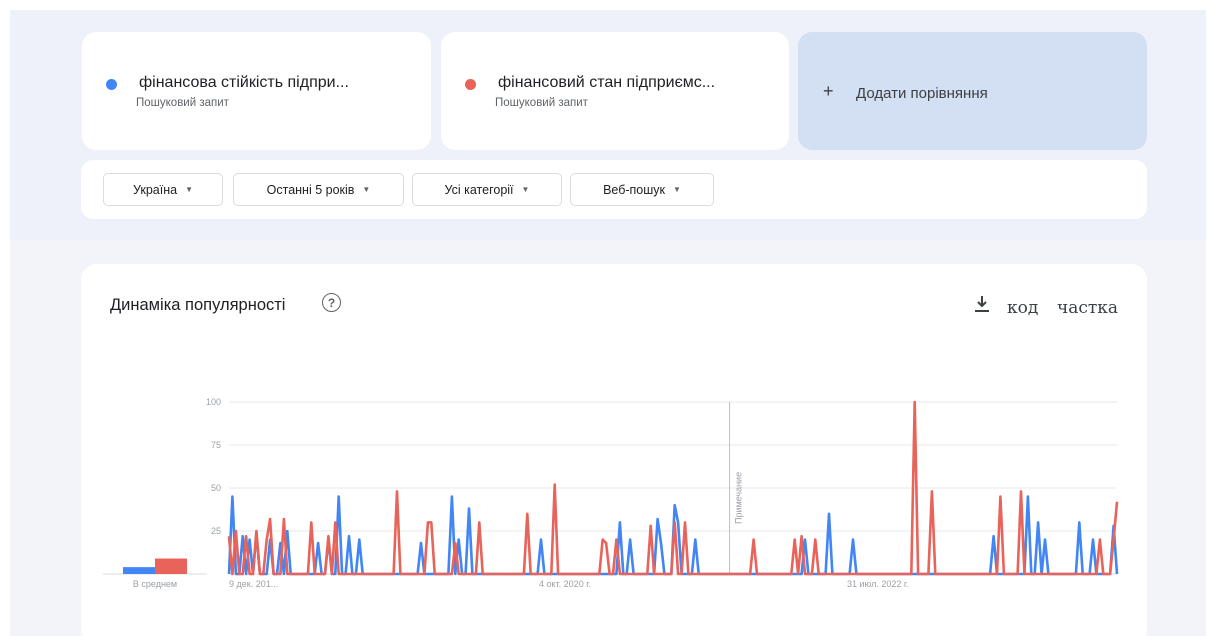  What do you see at coordinates (155, 584) in the screenshot?
I see `average-label: В среднем` at bounding box center [155, 584].